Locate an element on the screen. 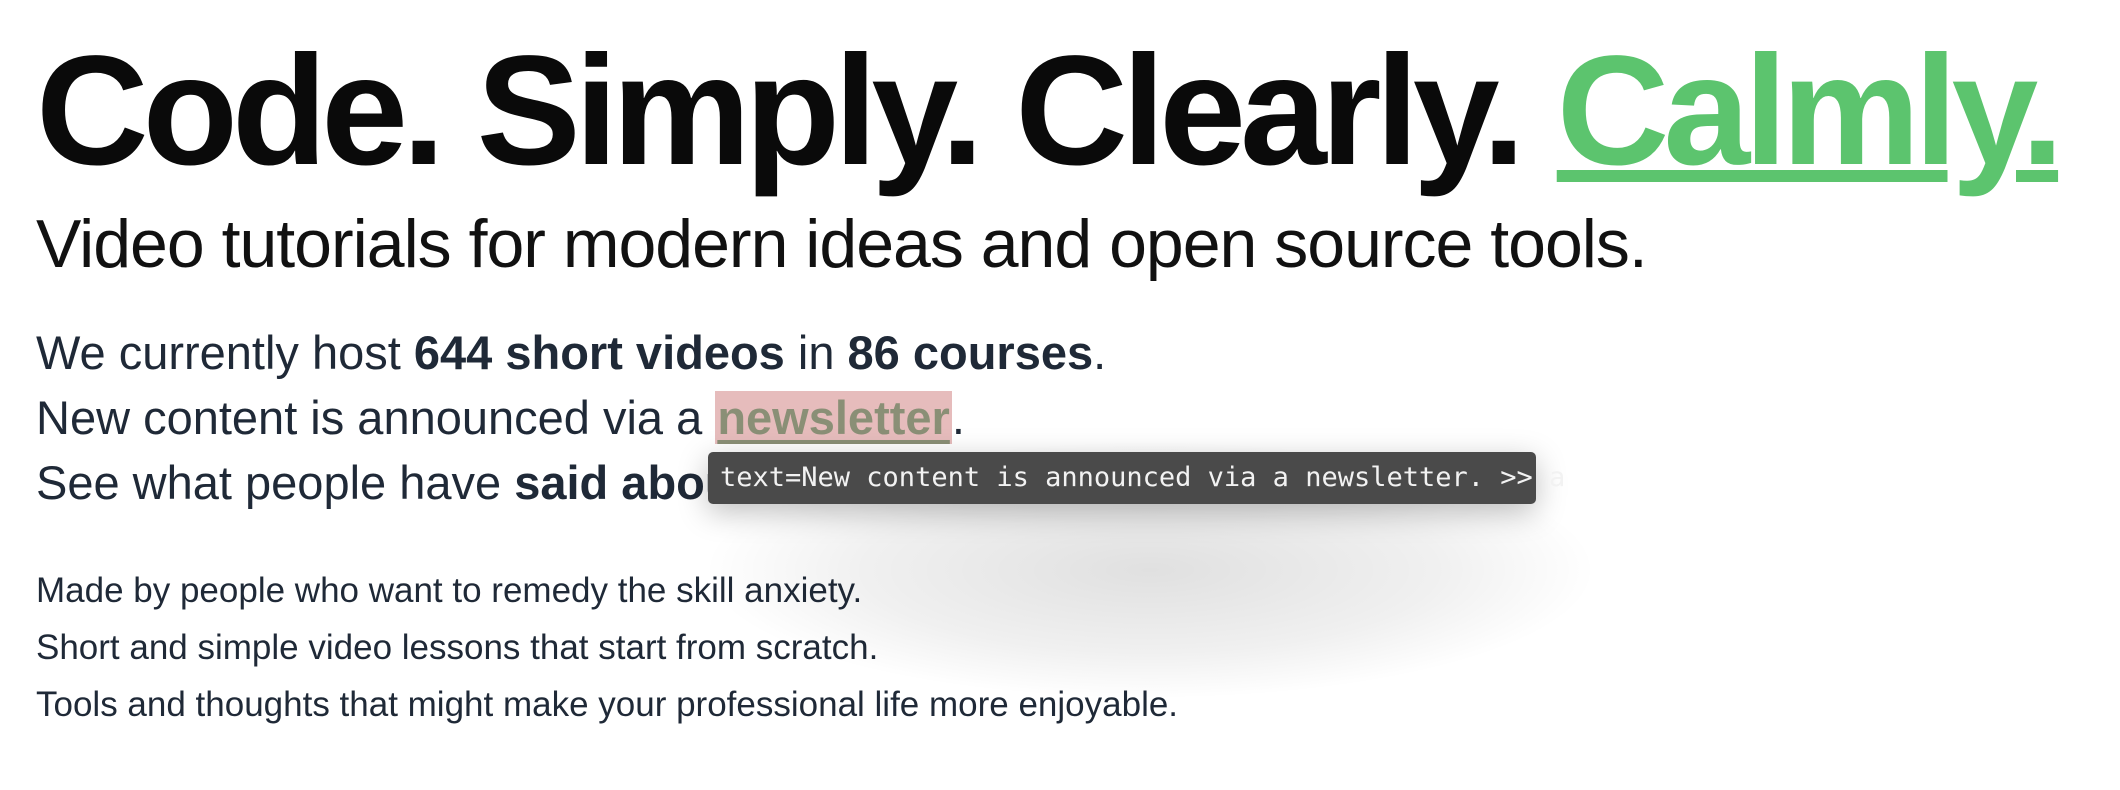  stats-text: New content is announced via a is located at coordinates (376, 417).